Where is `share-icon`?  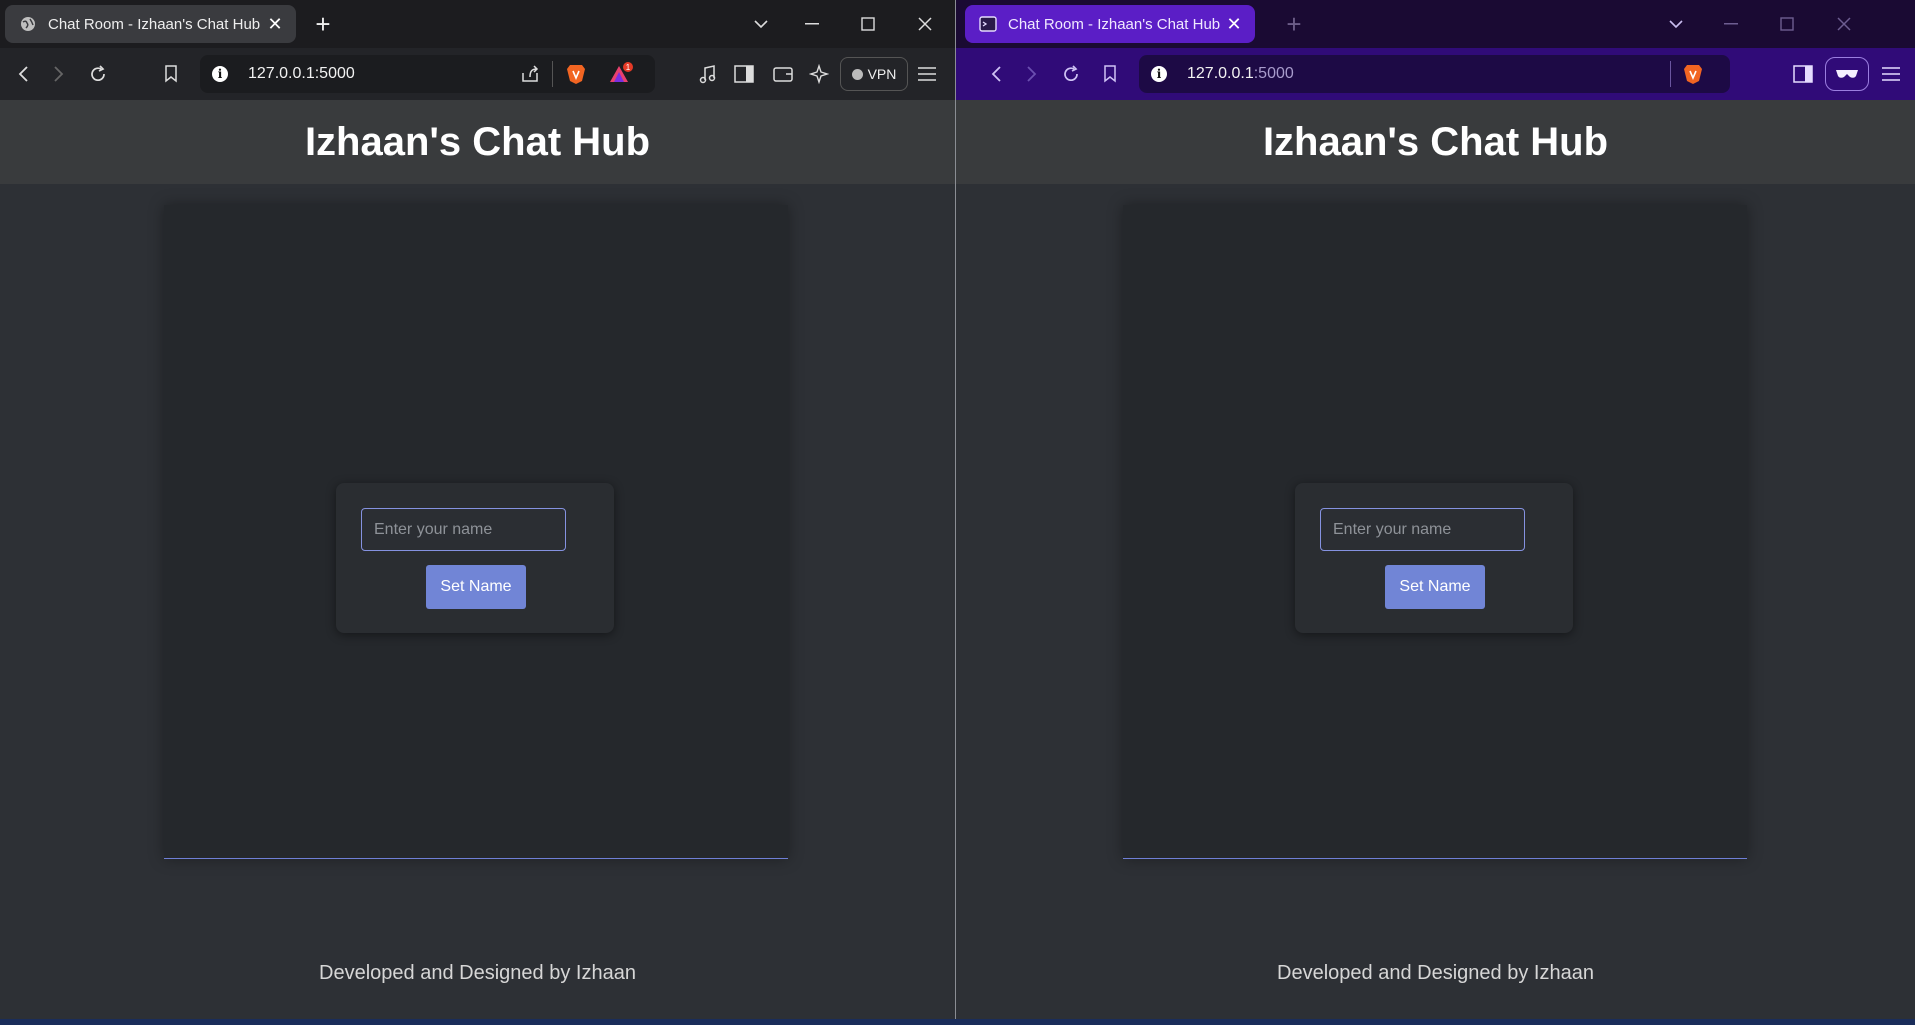
share-icon is located at coordinates (530, 76).